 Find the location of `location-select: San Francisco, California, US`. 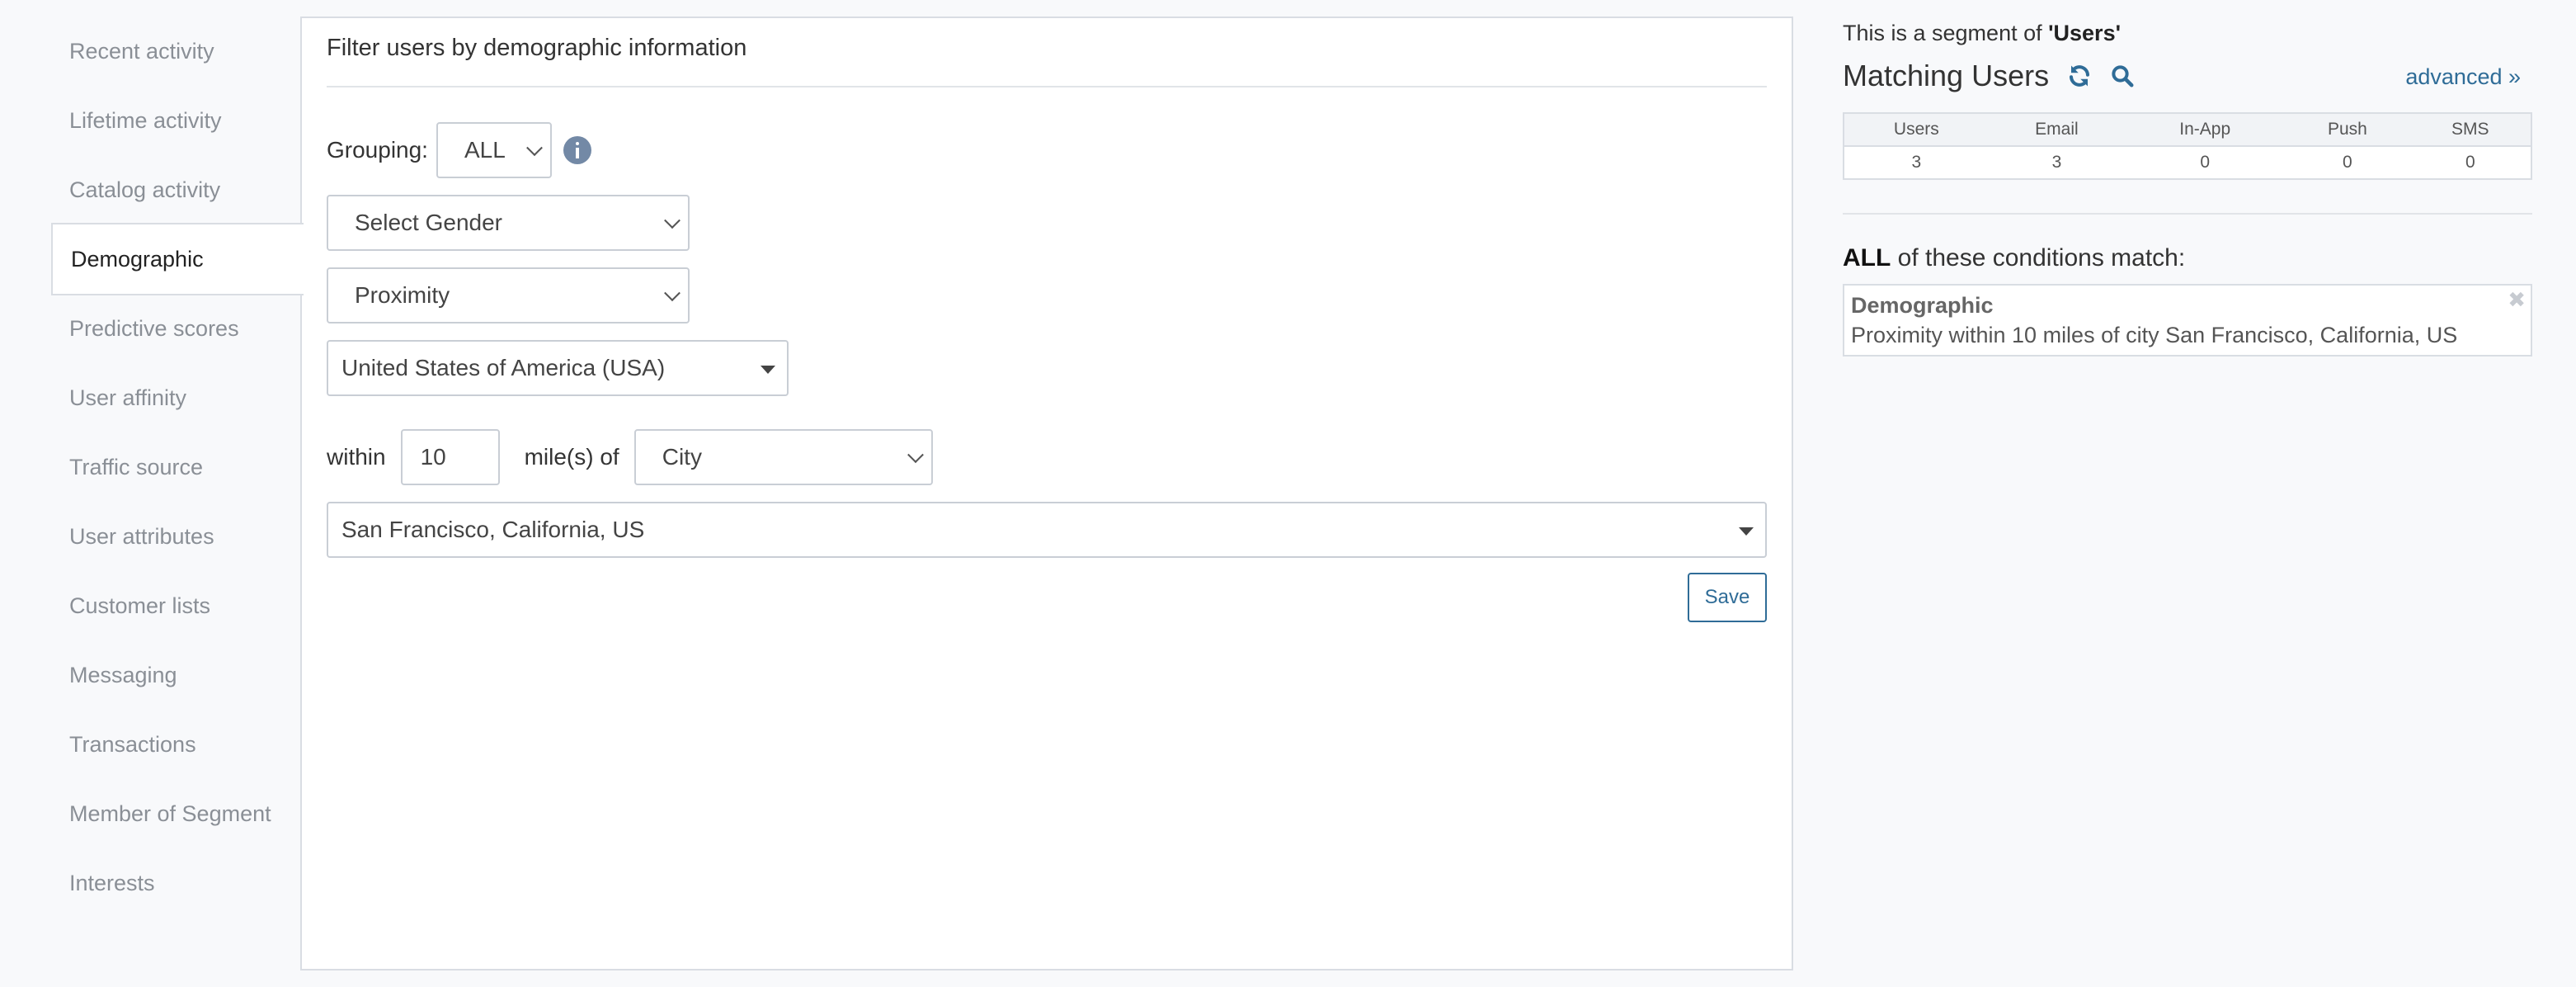

location-select: San Francisco, California, US is located at coordinates (1047, 530).